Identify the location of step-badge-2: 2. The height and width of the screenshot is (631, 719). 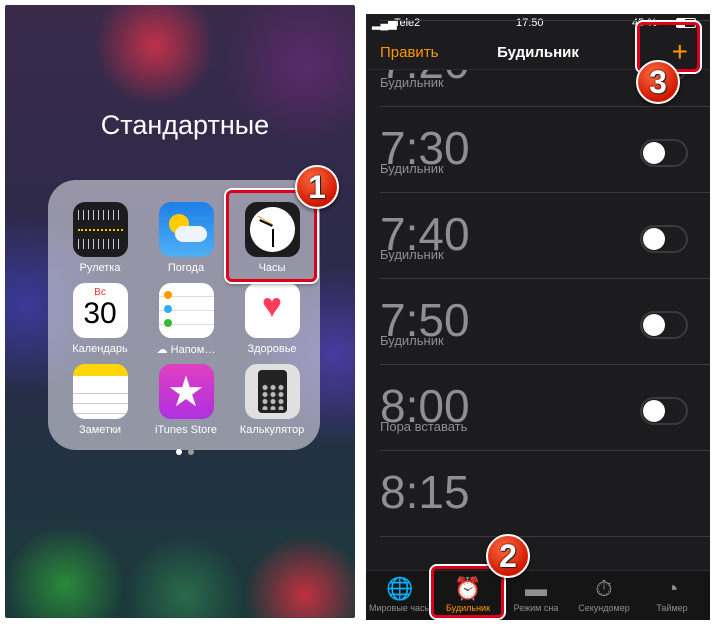
(508, 556).